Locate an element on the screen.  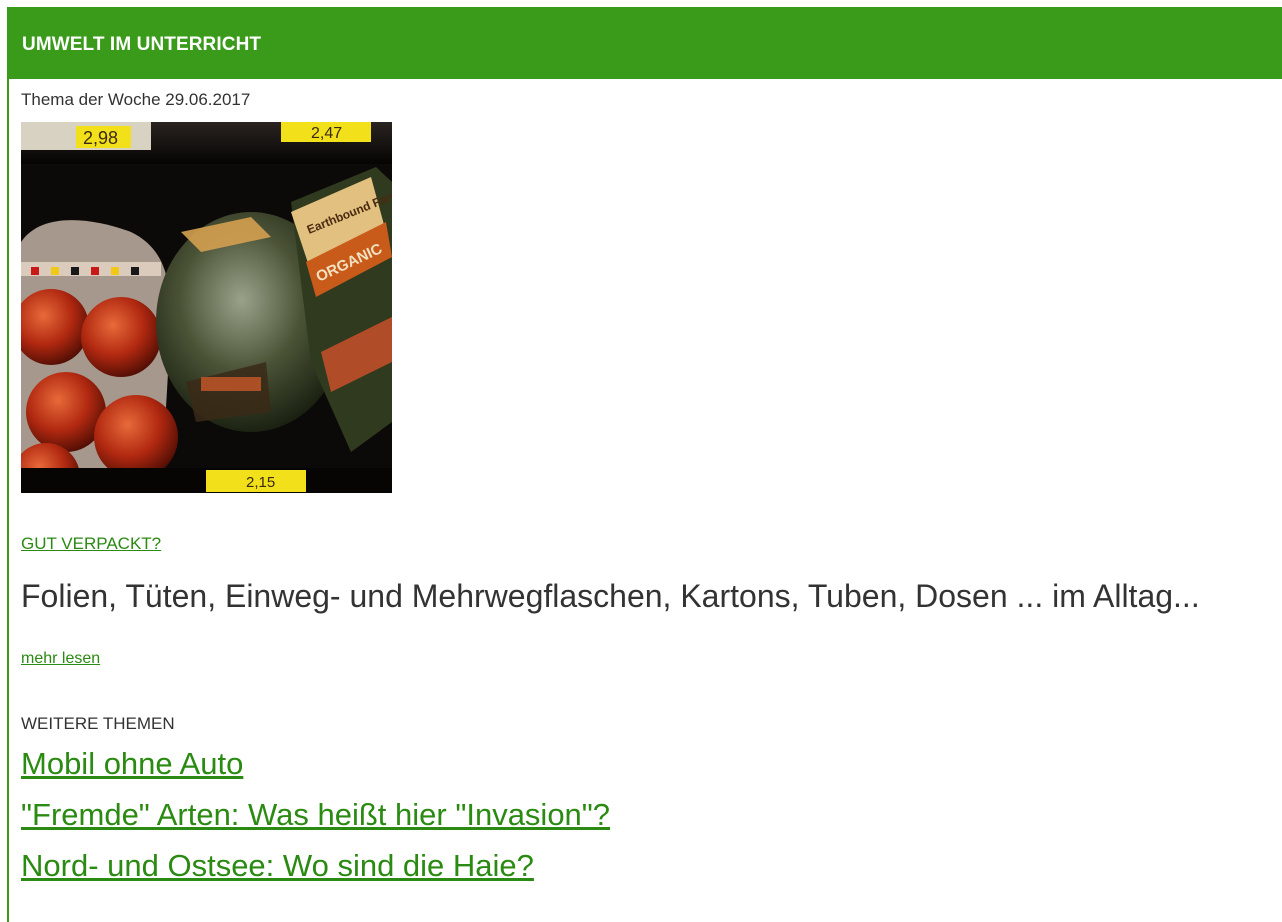
feature-title-link: GUT VERPACKT? is located at coordinates (91, 544).